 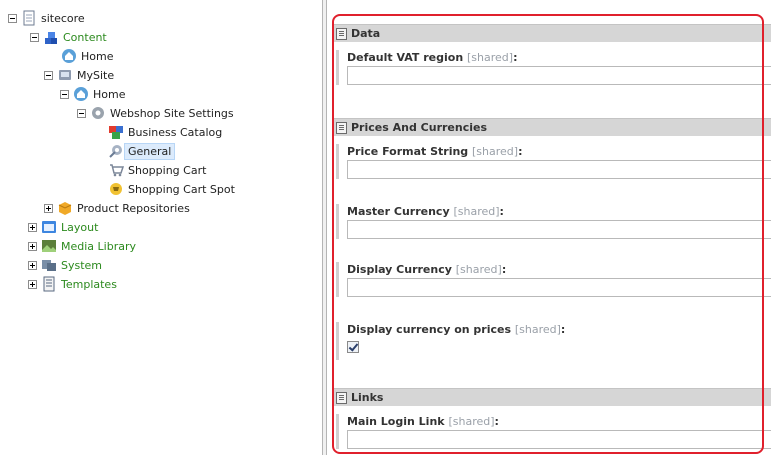 What do you see at coordinates (559, 169) in the screenshot?
I see `price-format-string-input` at bounding box center [559, 169].